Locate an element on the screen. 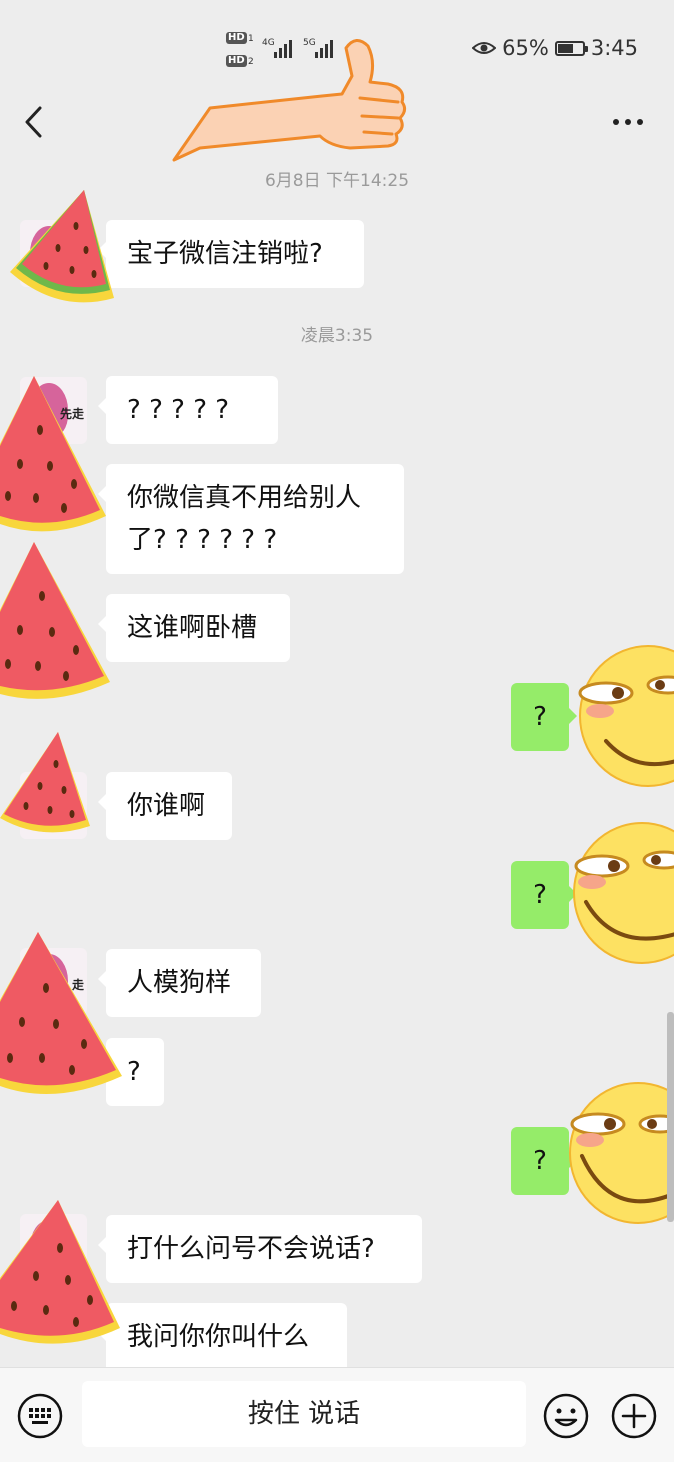 Image resolution: width=674 pixels, height=1462 pixels. keyboard-icon is located at coordinates (40, 1416).